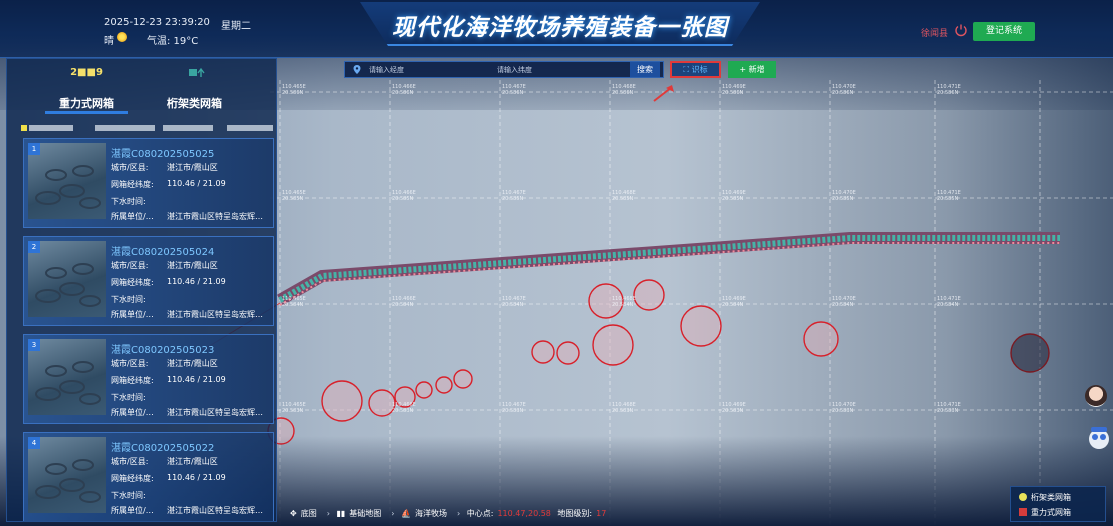 This screenshot has width=1113, height=526. Describe the element at coordinates (294, 408) in the screenshot. I see `grid-coordinate-label: 110.465E 20.583N` at that location.